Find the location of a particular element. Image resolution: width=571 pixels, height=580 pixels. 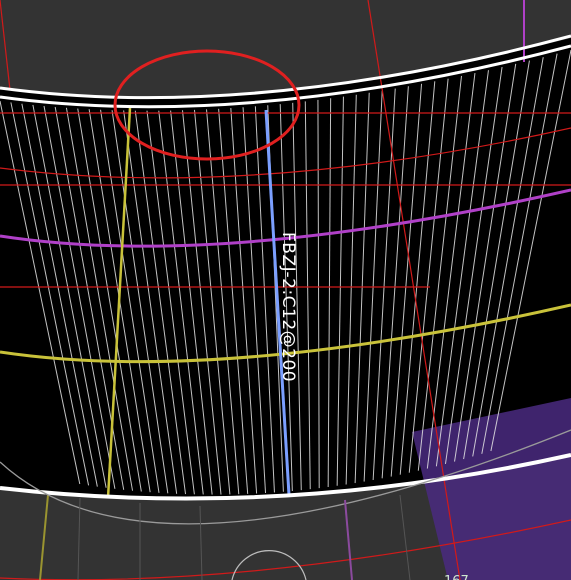

lower-radials is located at coordinates (244, 537).